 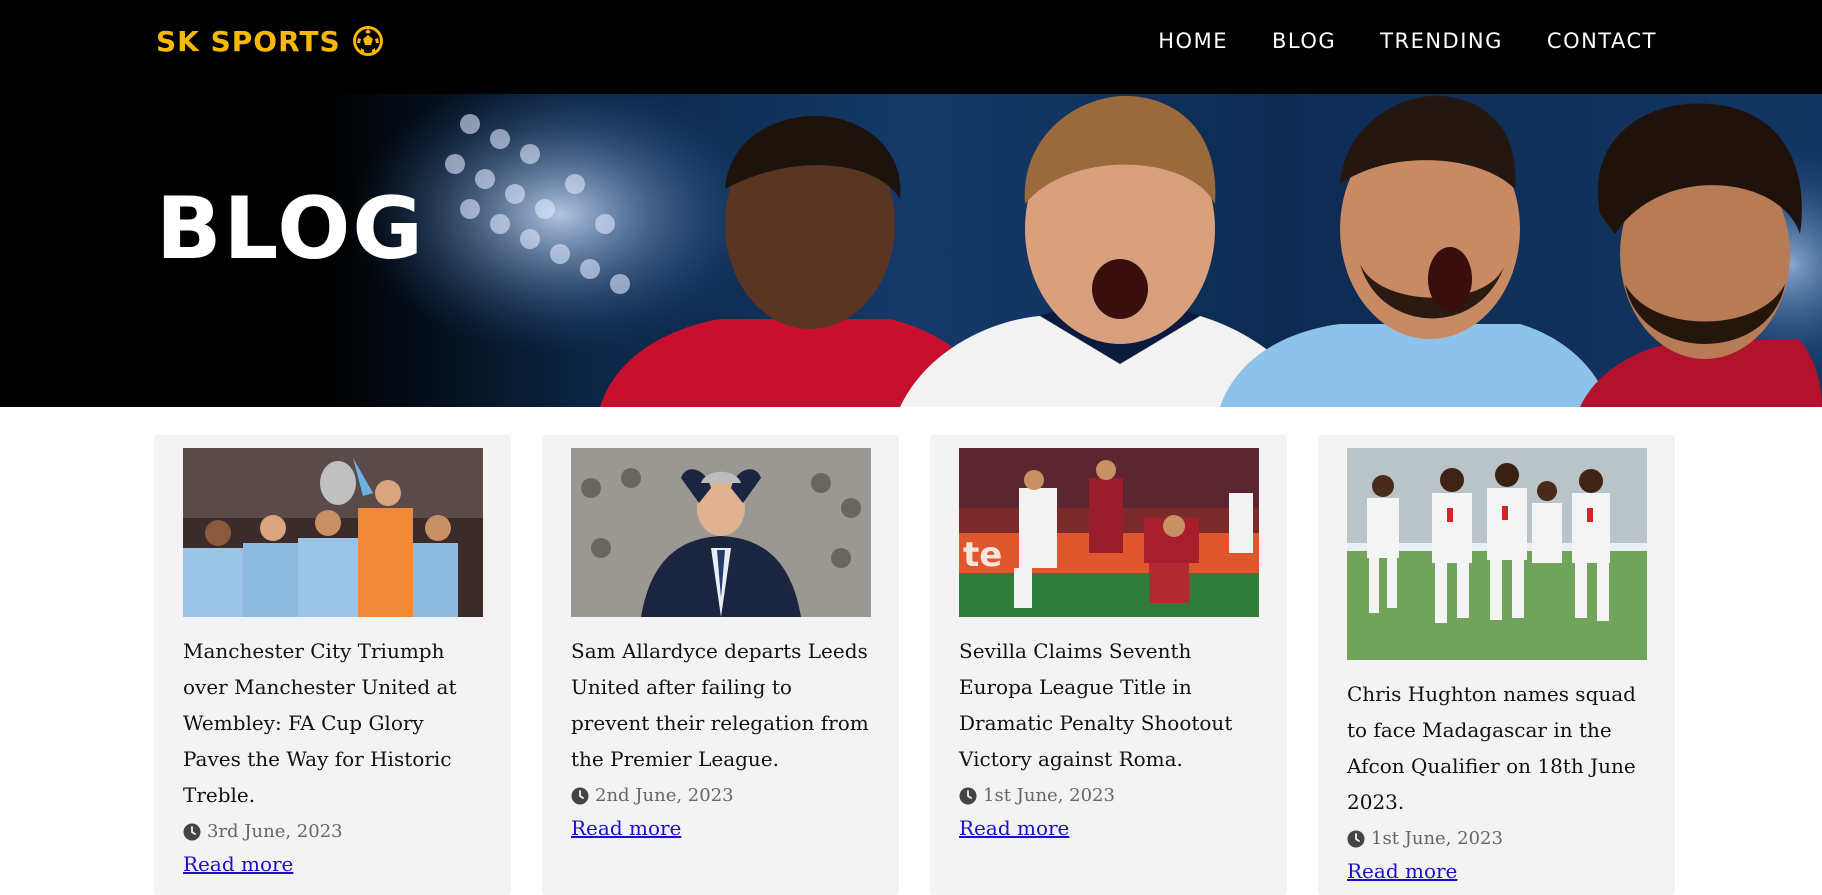 What do you see at coordinates (1109, 532) in the screenshot?
I see `post-thumbnail-image: te` at bounding box center [1109, 532].